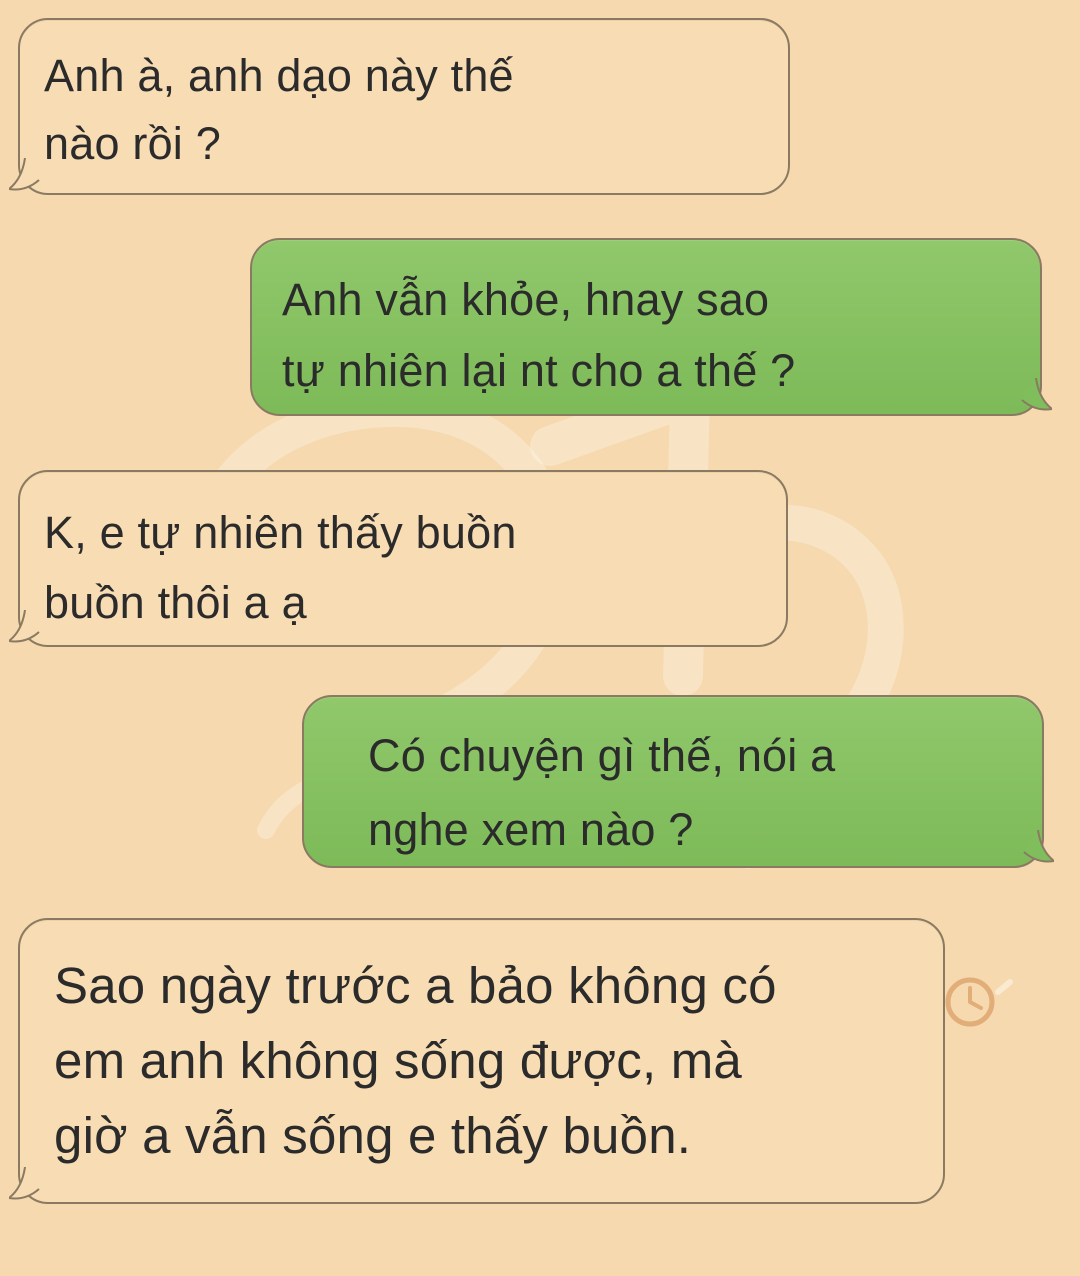 This screenshot has height=1276, width=1080. I want to click on message-bubble-3: K, e tự nhiên thấy buồn buồn thôi a ạ, so click(398, 558).